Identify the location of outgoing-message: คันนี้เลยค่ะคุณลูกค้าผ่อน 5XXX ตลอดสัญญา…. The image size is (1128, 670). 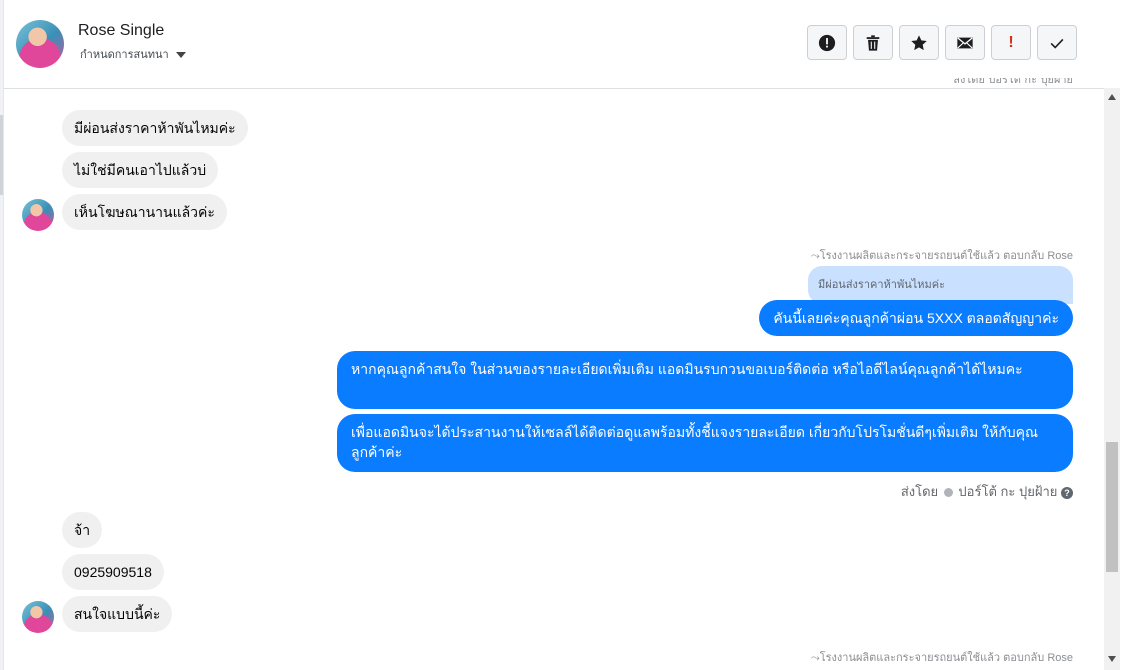
(916, 318).